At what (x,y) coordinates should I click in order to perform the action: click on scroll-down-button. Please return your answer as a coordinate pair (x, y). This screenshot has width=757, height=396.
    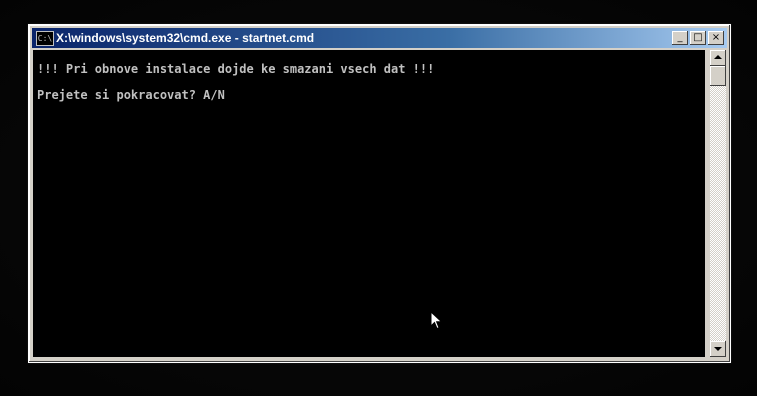
    Looking at the image, I should click on (718, 349).